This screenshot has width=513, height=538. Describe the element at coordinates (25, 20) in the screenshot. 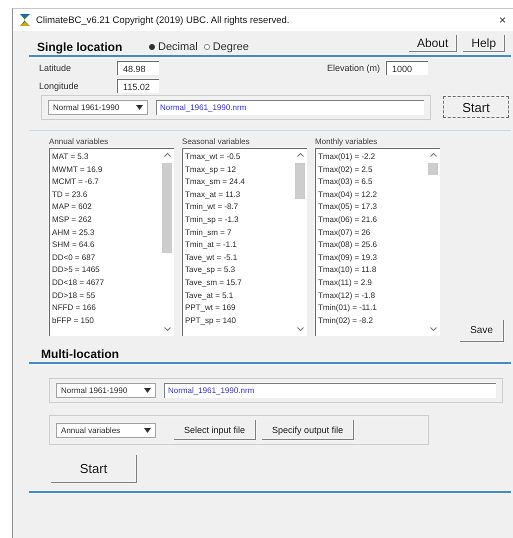

I see `app-logo-icon` at that location.